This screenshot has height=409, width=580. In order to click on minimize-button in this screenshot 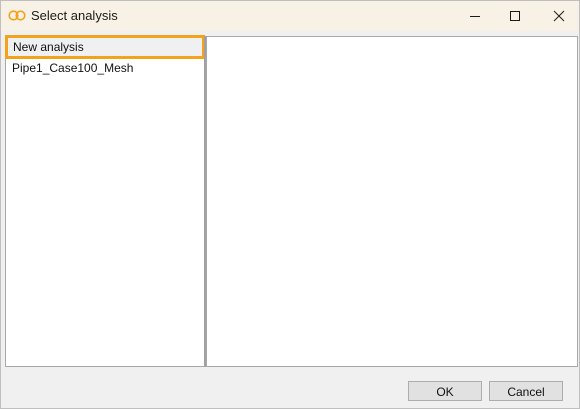, I will do `click(475, 16)`.